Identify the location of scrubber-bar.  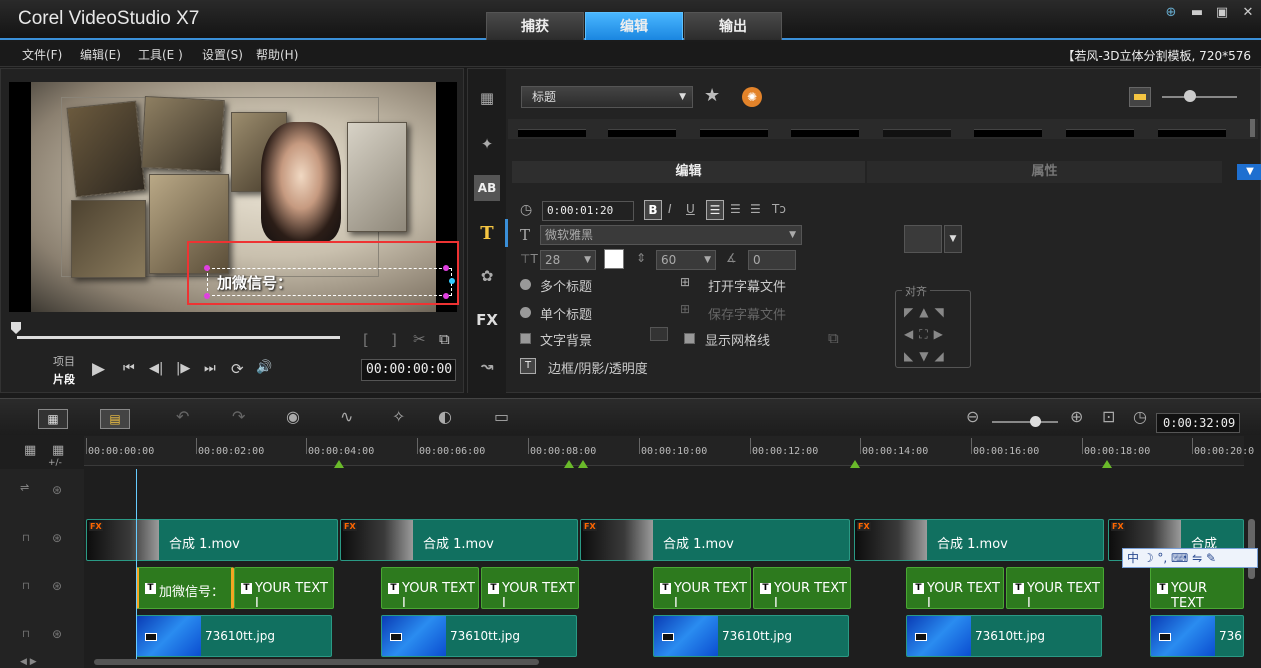
(178, 337).